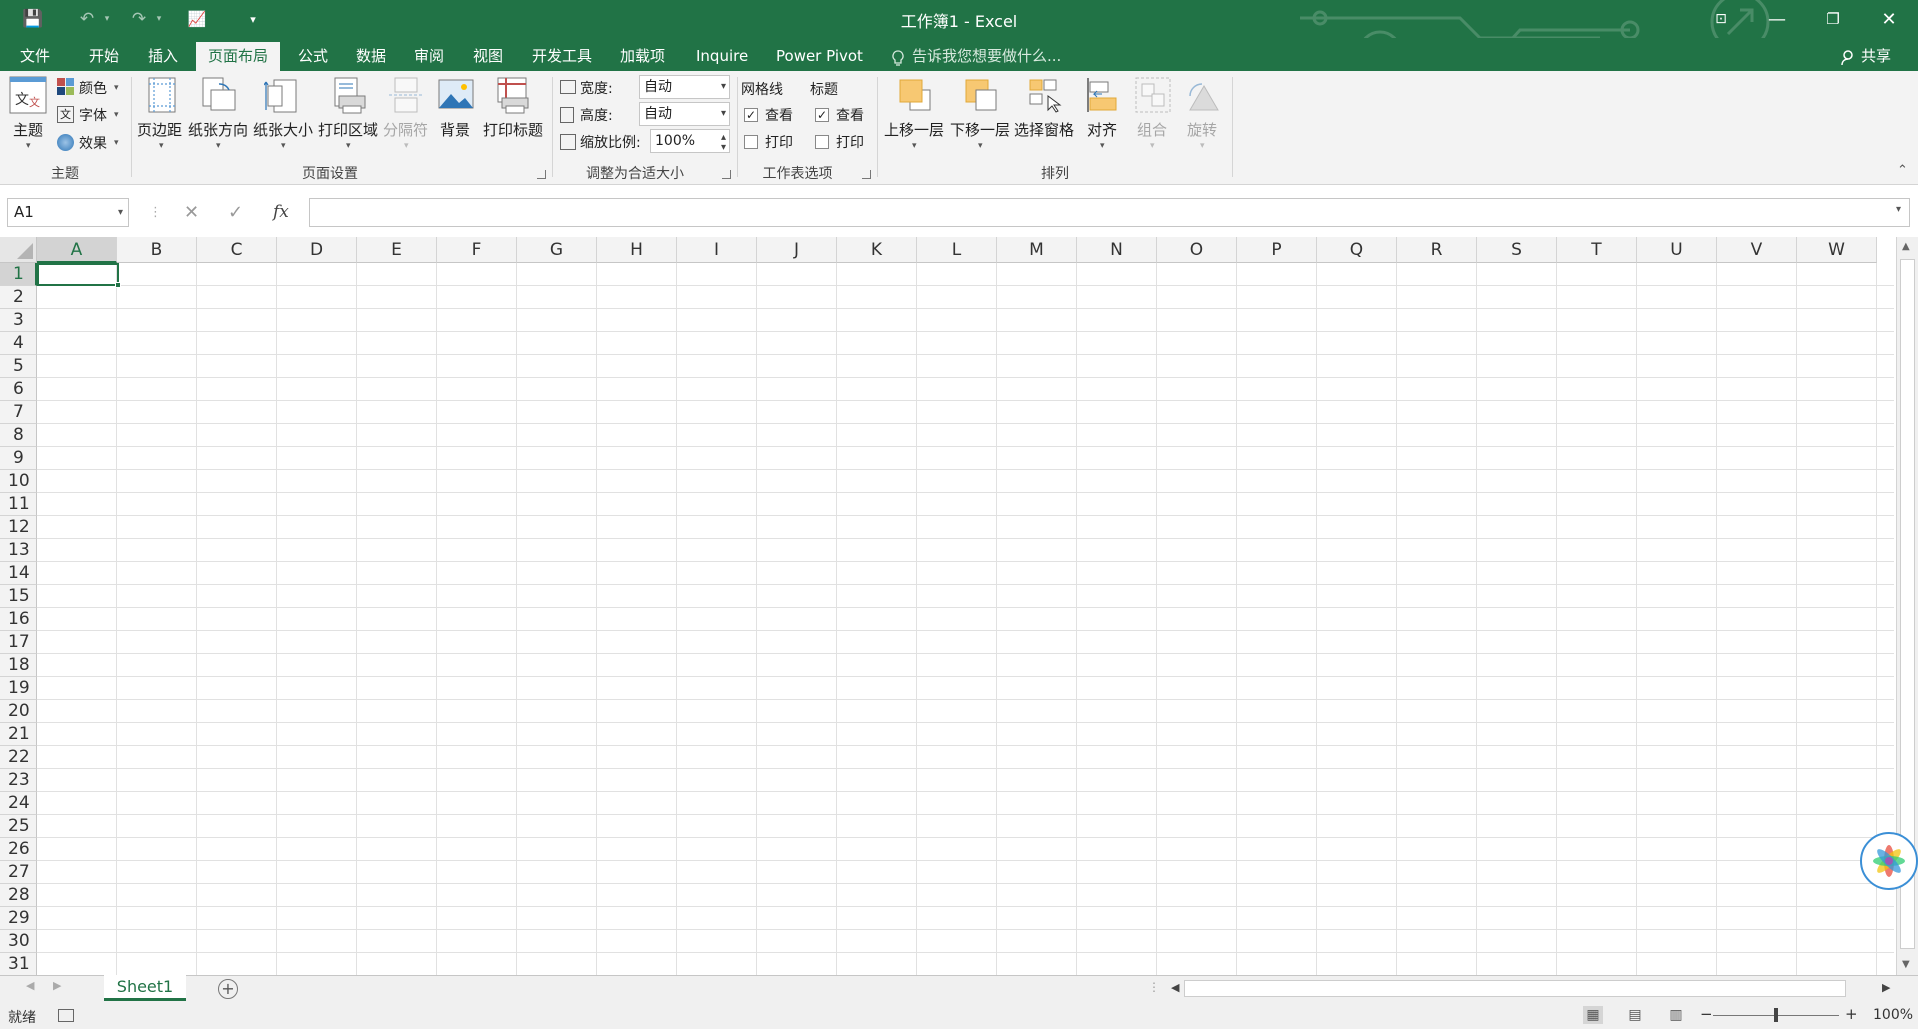 The width and height of the screenshot is (1918, 1029). What do you see at coordinates (684, 114) in the screenshot?
I see `height-dropdown: 自动 ▾` at bounding box center [684, 114].